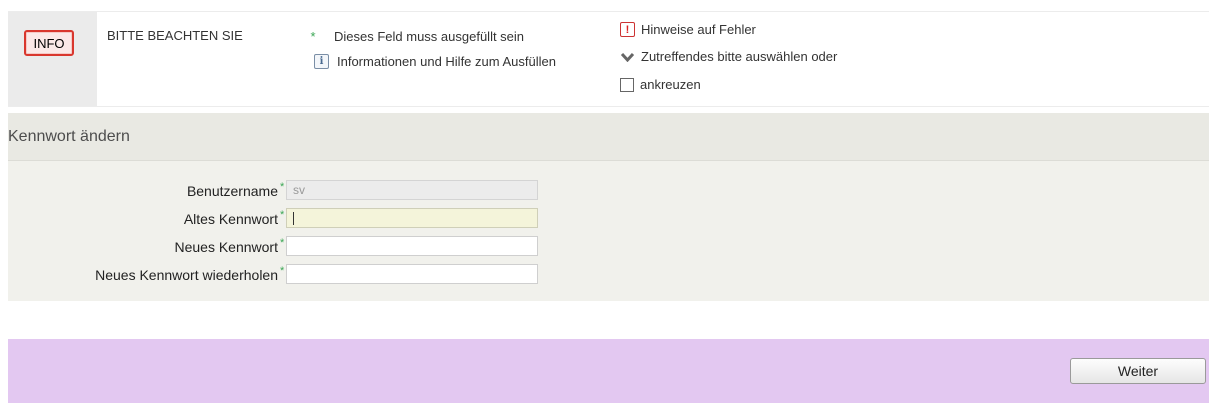 This screenshot has height=403, width=1209. What do you see at coordinates (186, 275) in the screenshot?
I see `repeat-password-label: Neues Kennwort wiederholen` at bounding box center [186, 275].